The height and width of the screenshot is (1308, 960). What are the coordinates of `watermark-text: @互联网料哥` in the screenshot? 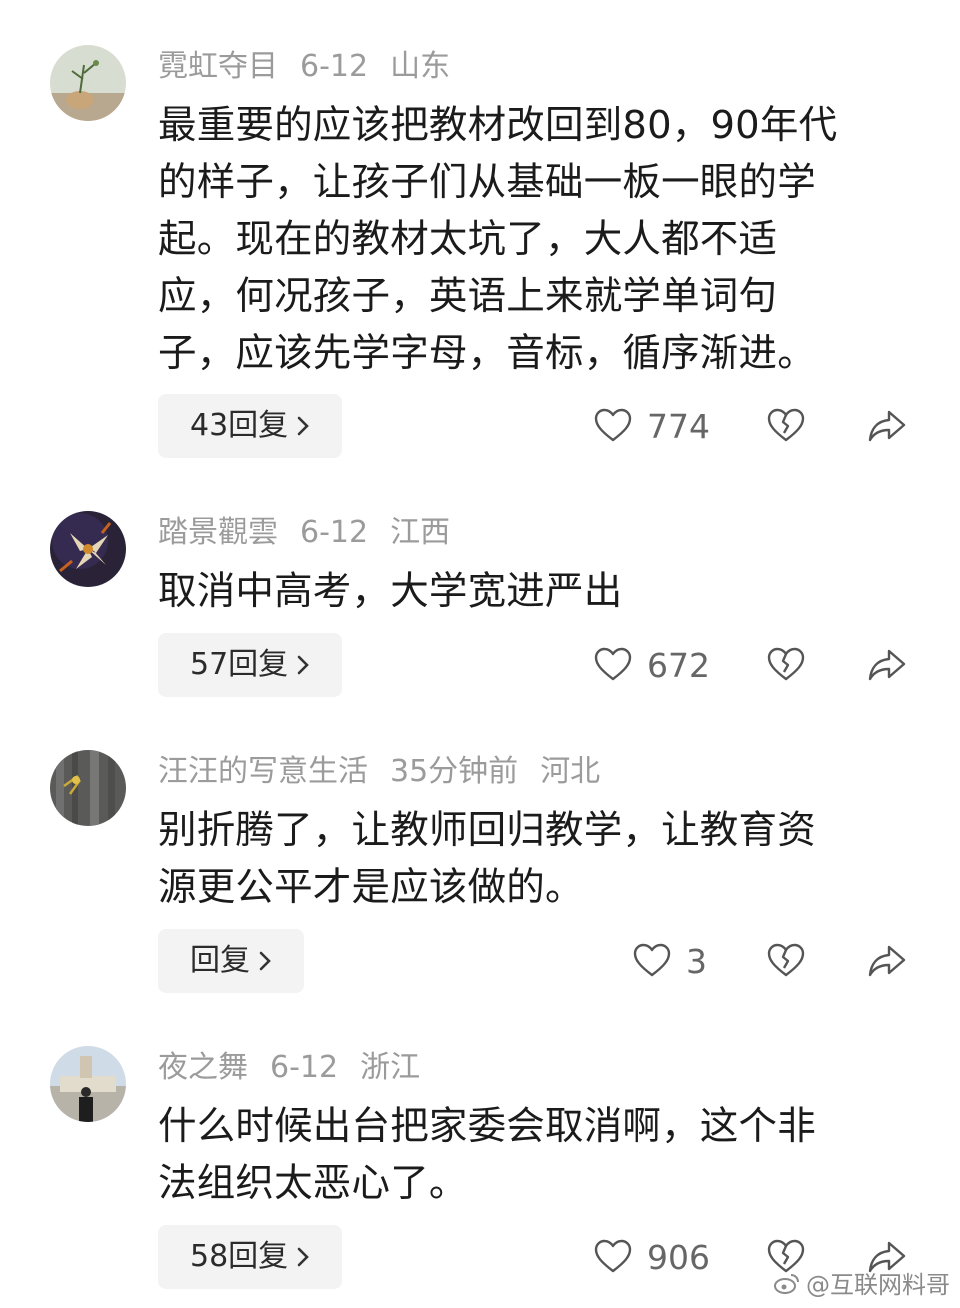 It's located at (878, 1285).